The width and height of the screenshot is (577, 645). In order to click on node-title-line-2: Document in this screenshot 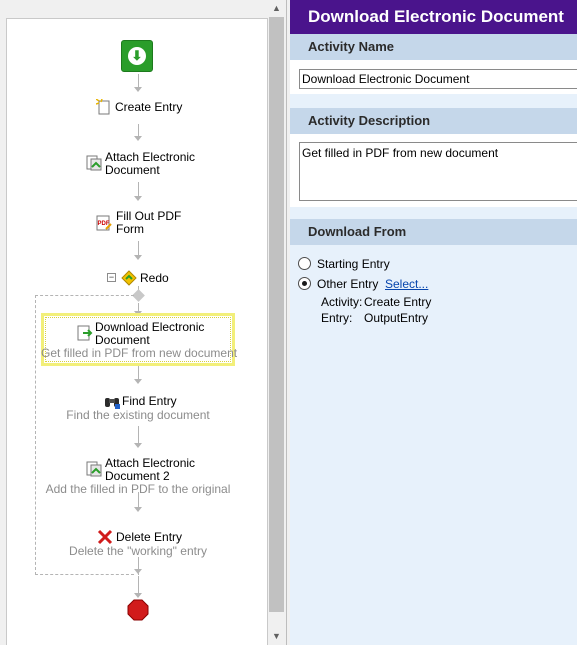, I will do `click(132, 170)`.